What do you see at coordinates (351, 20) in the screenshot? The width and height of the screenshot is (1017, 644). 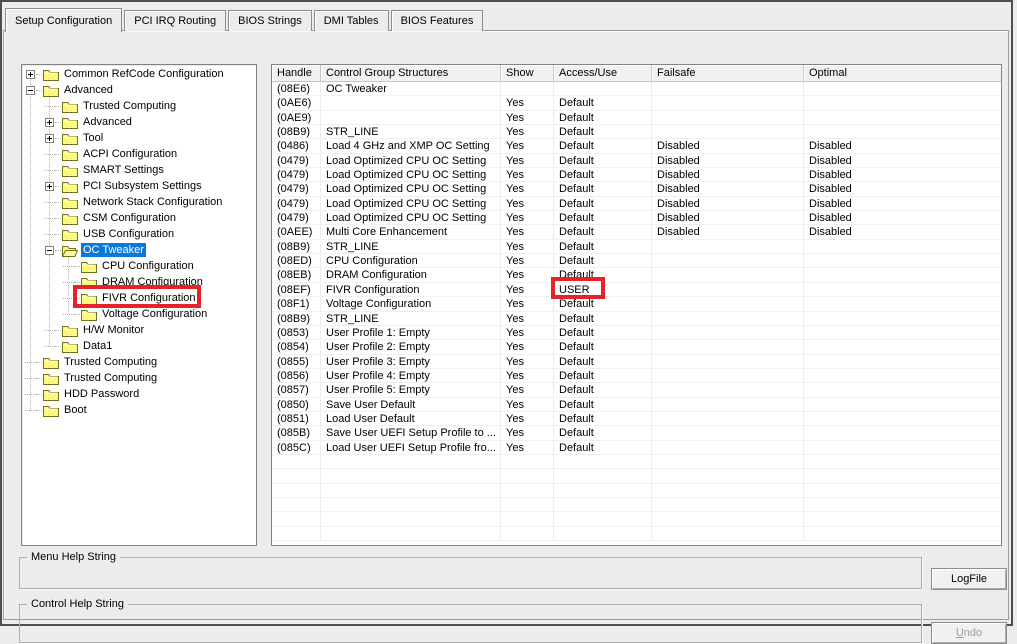 I see `tab-dmi-tables: DMI Tables` at bounding box center [351, 20].